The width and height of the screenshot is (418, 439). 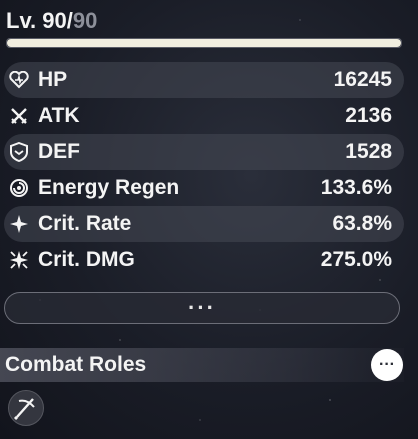 What do you see at coordinates (39, 20) in the screenshot?
I see `level-current: Lv. 90/` at bounding box center [39, 20].